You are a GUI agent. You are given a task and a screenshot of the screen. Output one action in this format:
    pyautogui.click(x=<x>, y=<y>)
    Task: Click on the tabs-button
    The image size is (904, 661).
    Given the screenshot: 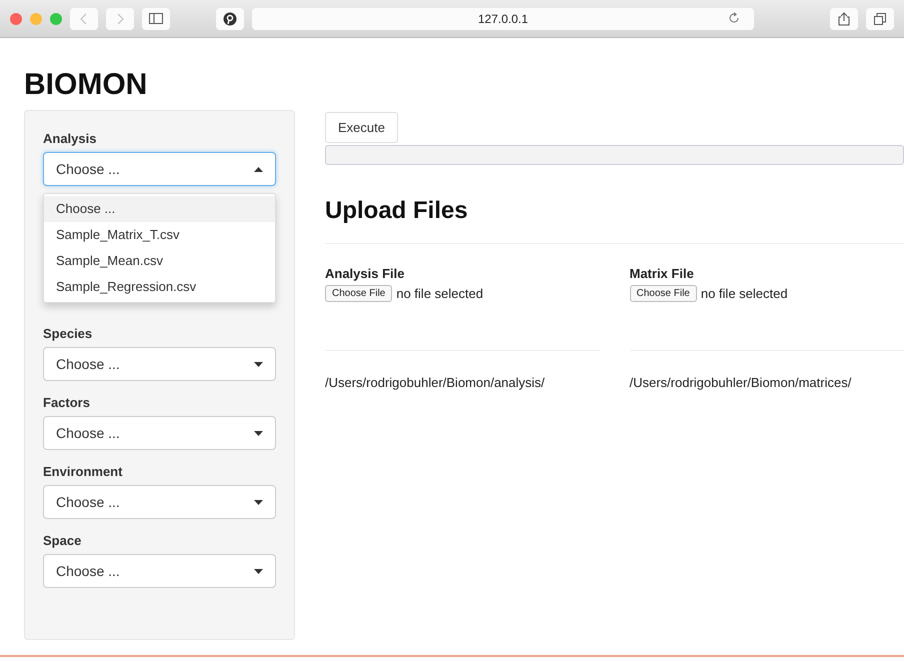 What is the action you would take?
    pyautogui.click(x=880, y=19)
    